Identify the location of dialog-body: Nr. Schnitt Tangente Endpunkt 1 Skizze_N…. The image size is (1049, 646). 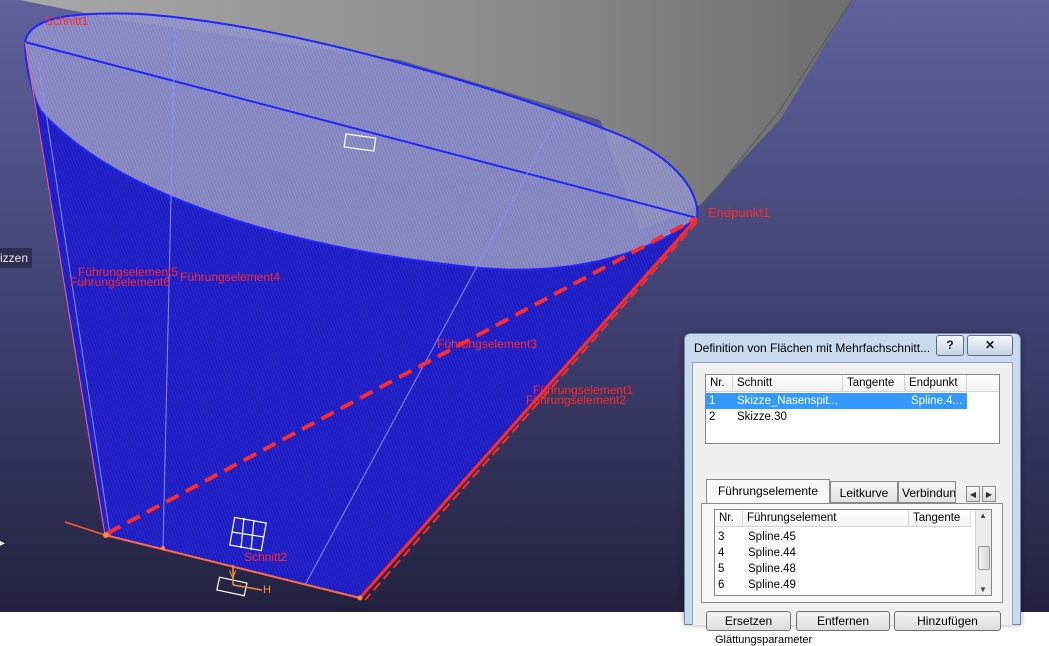
(852, 504).